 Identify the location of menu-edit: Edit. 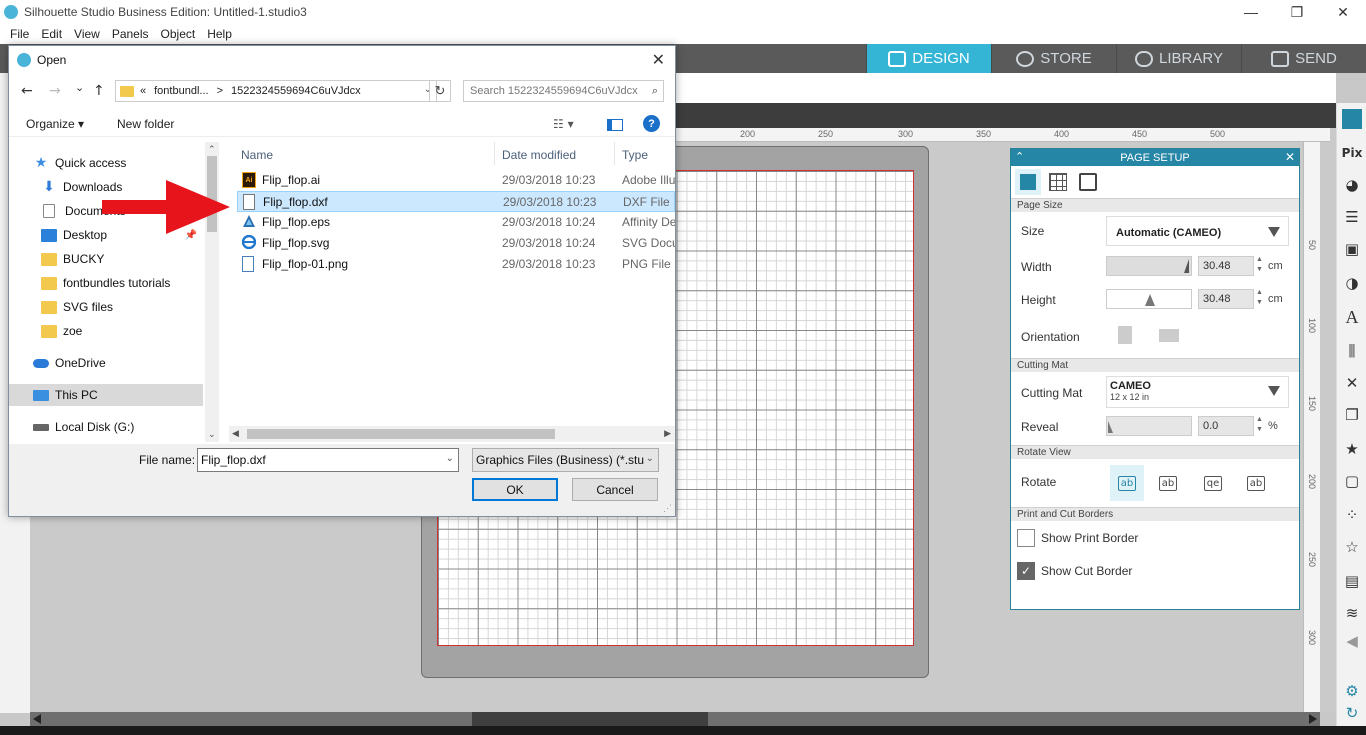
(51, 34).